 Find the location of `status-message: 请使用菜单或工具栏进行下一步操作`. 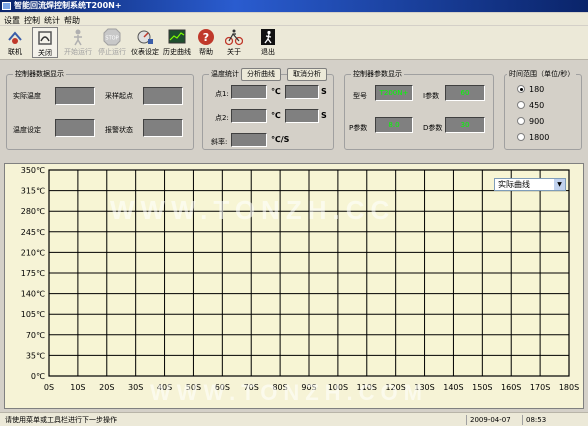

status-message: 请使用菜单或工具栏进行下一步操作 is located at coordinates (61, 420).